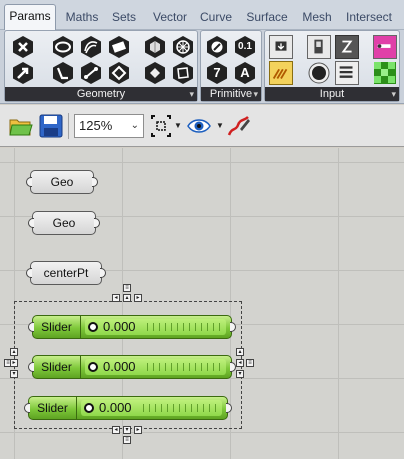 This screenshot has height=459, width=404. Describe the element at coordinates (161, 126) in the screenshot. I see `zoom-extents-icon` at that location.